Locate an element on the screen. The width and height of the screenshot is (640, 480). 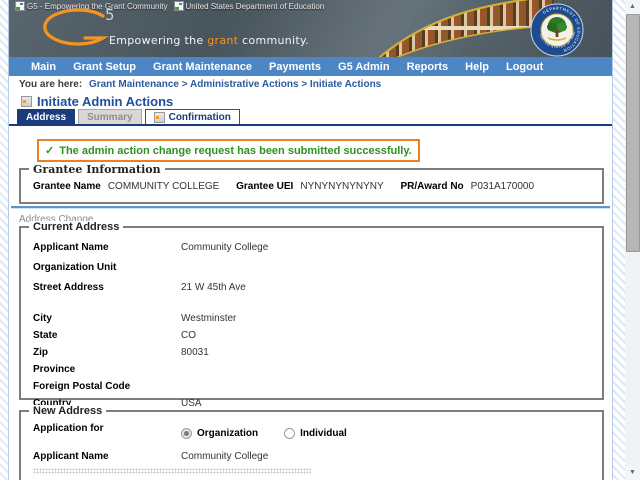
banner-alt-label: United States Department of Education is located at coordinates (255, 6).